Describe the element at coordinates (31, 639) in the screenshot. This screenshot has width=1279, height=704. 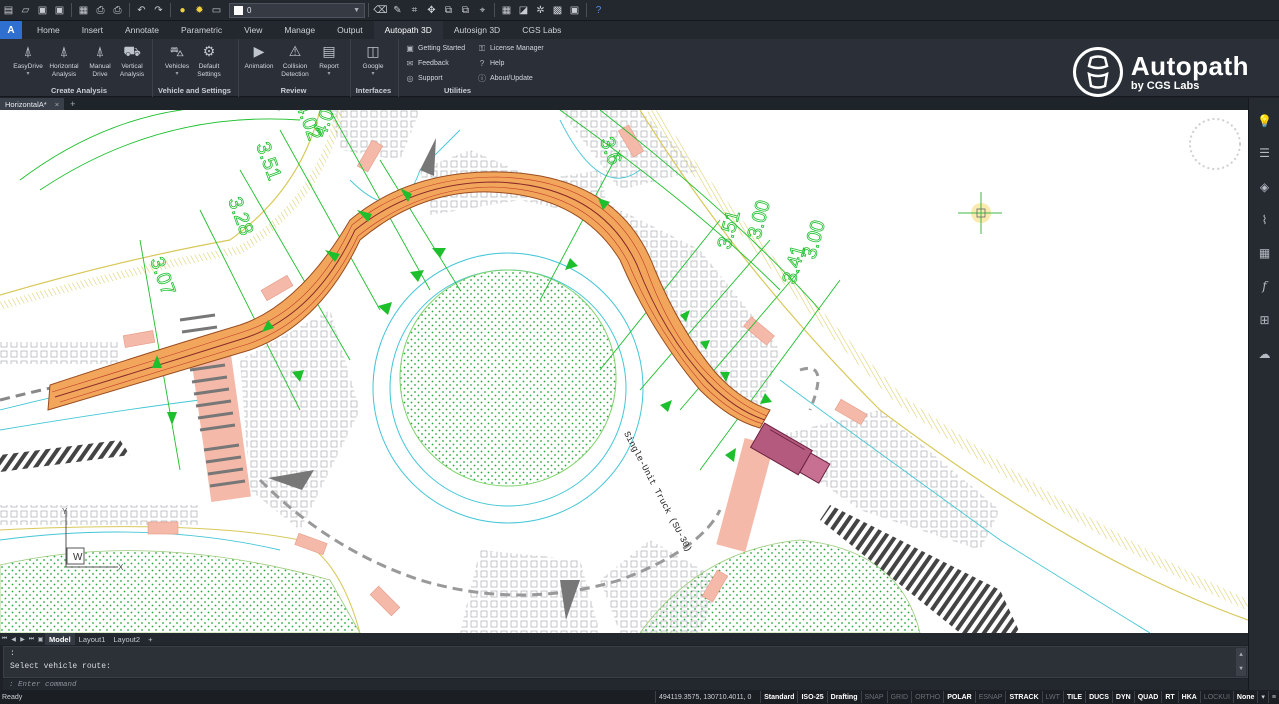
I see `last-layout-icon: ⏭` at that location.